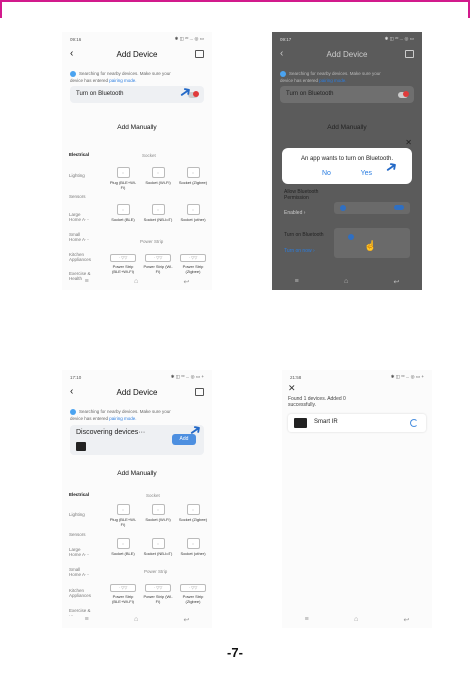 The width and height of the screenshot is (470, 684). What do you see at coordinates (76, 377) in the screenshot?
I see `clock: 17:10` at bounding box center [76, 377].